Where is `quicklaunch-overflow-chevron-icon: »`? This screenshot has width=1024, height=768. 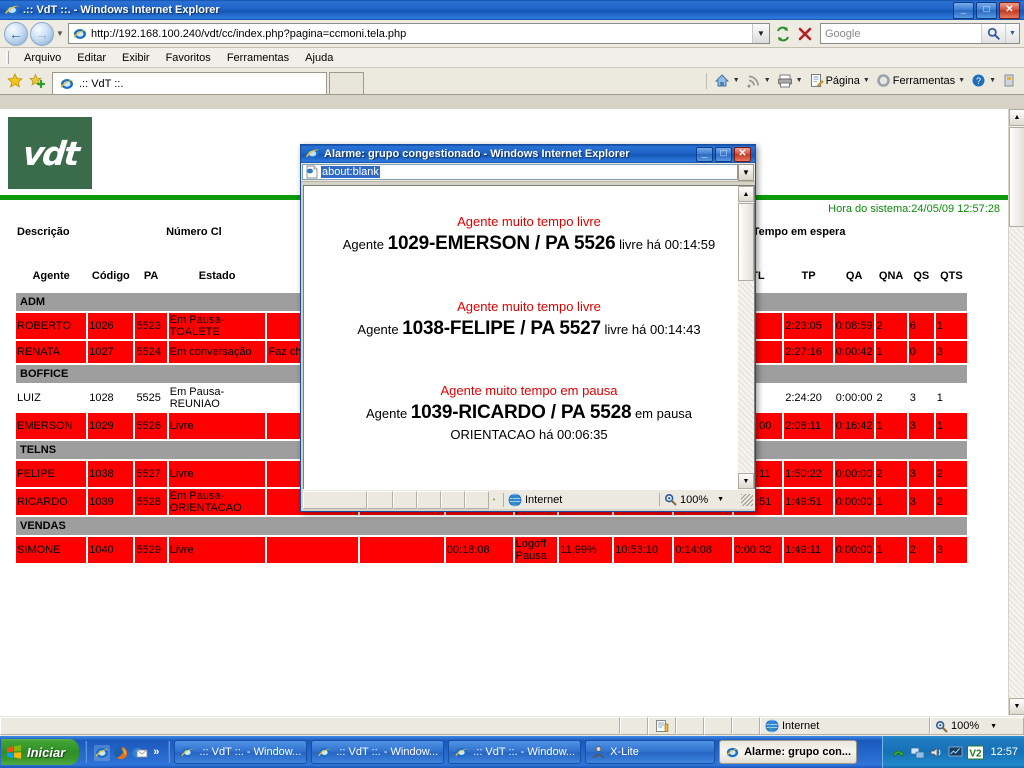 quicklaunch-overflow-chevron-icon: » is located at coordinates (156, 752).